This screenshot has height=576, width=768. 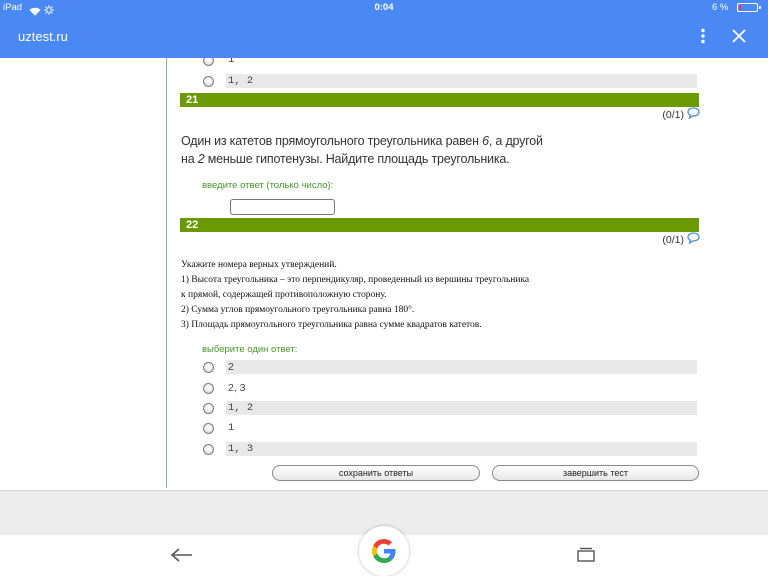 I want to click on close-icon, so click(x=739, y=36).